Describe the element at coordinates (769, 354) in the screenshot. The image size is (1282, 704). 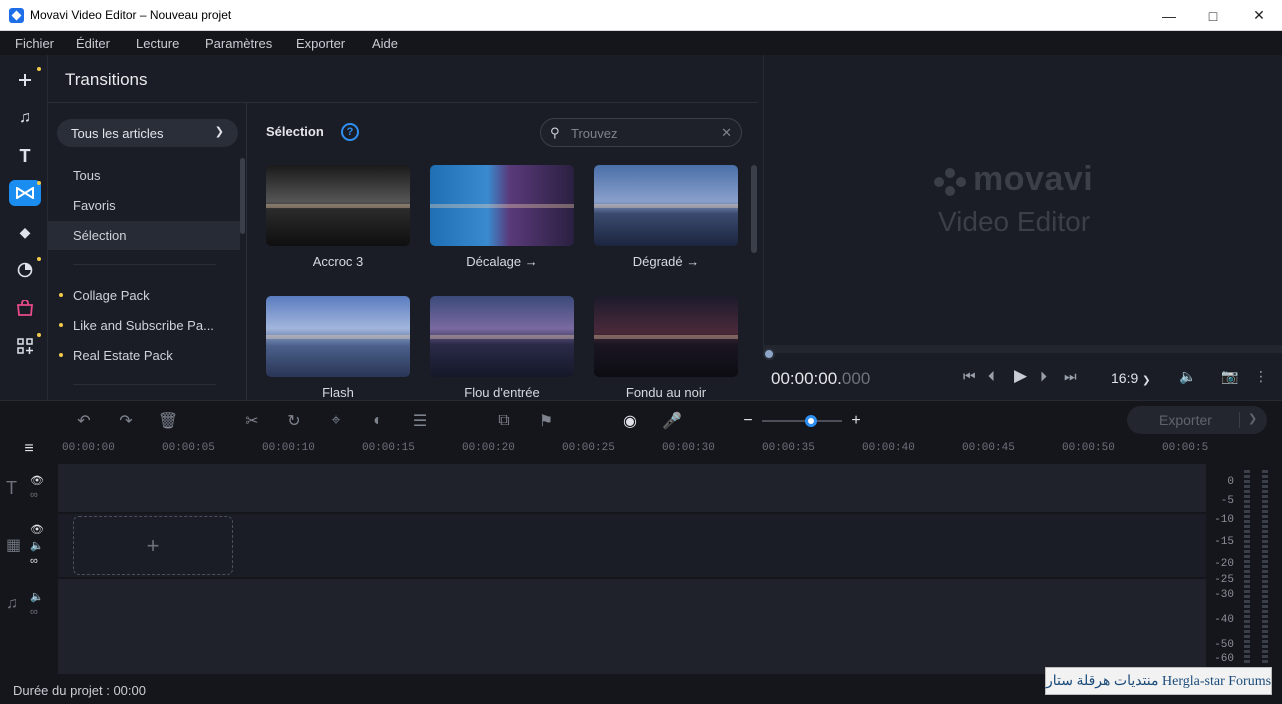
I see `seek-knob` at that location.